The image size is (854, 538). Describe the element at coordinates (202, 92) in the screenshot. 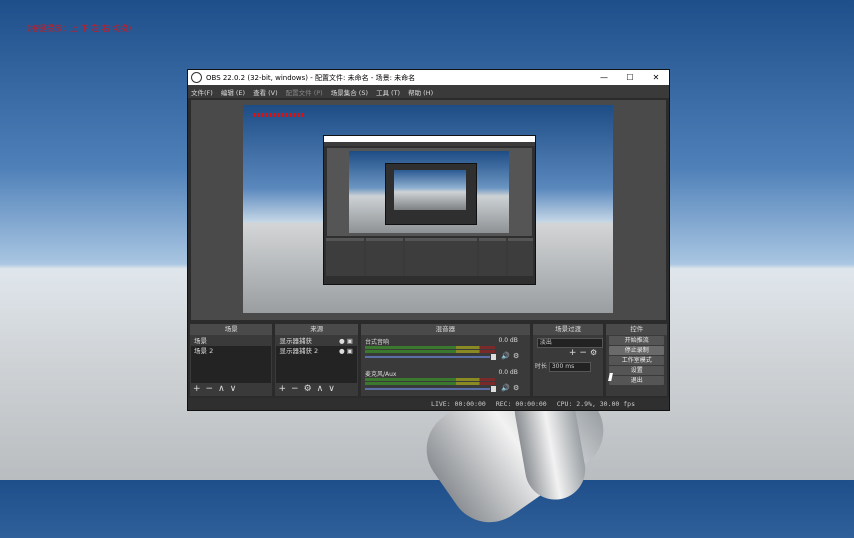

I see `menu-file: 文件(F)` at that location.